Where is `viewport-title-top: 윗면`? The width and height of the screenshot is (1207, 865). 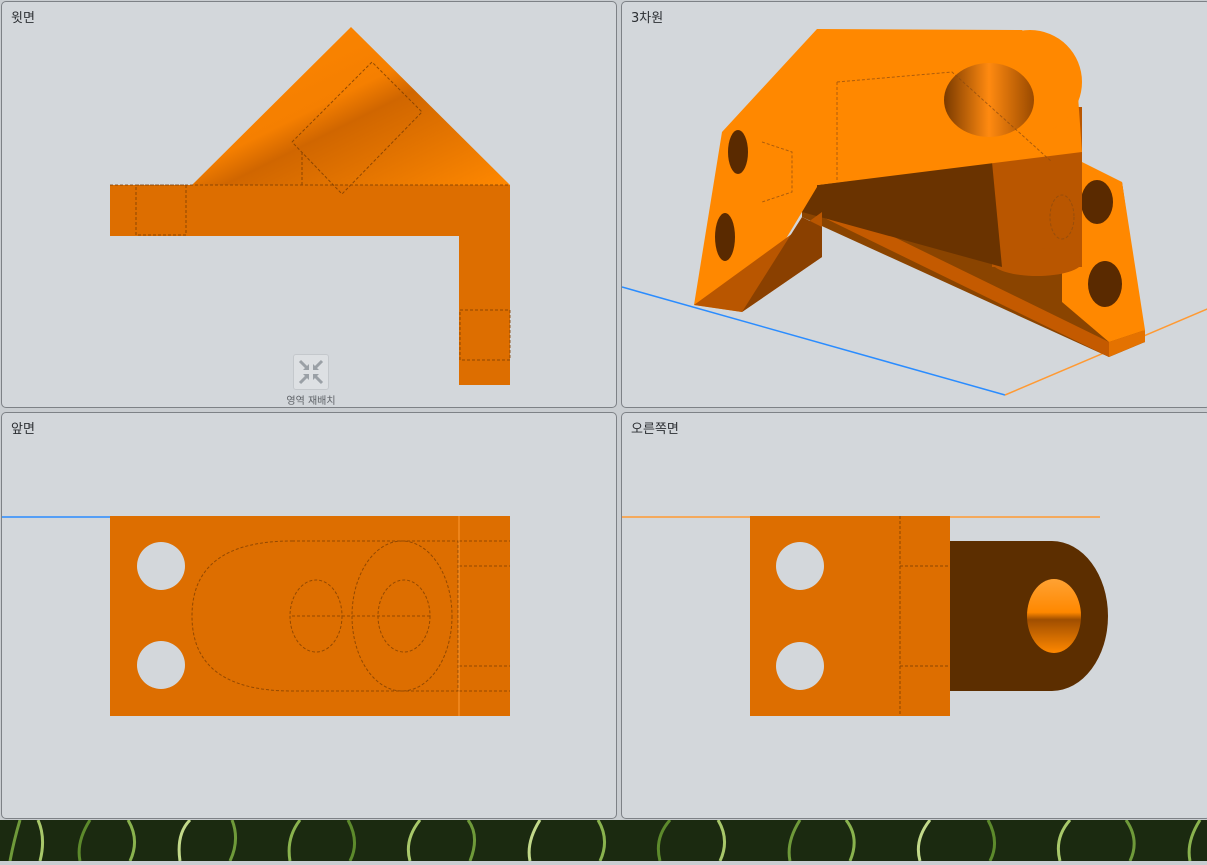
viewport-title-top: 윗면 is located at coordinates (23, 18).